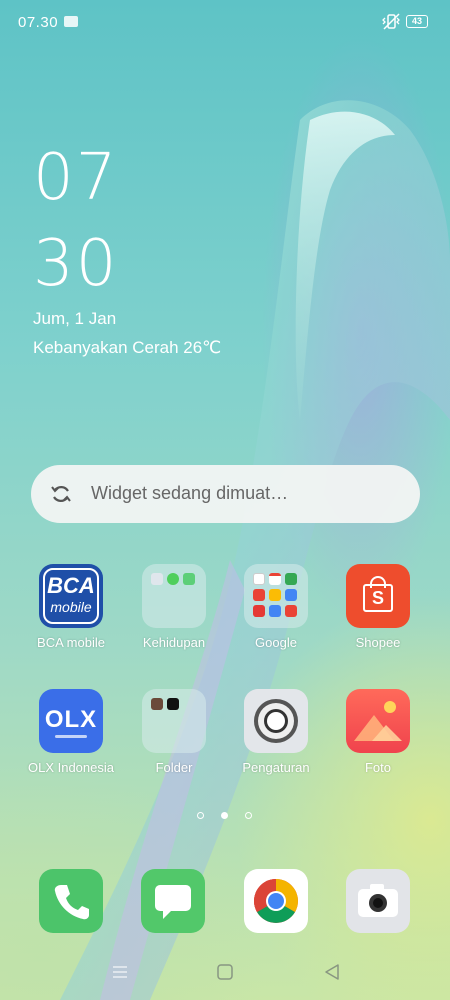 Image resolution: width=450 pixels, height=1000 pixels. What do you see at coordinates (377, 767) in the screenshot?
I see `app-label: Foto` at bounding box center [377, 767].